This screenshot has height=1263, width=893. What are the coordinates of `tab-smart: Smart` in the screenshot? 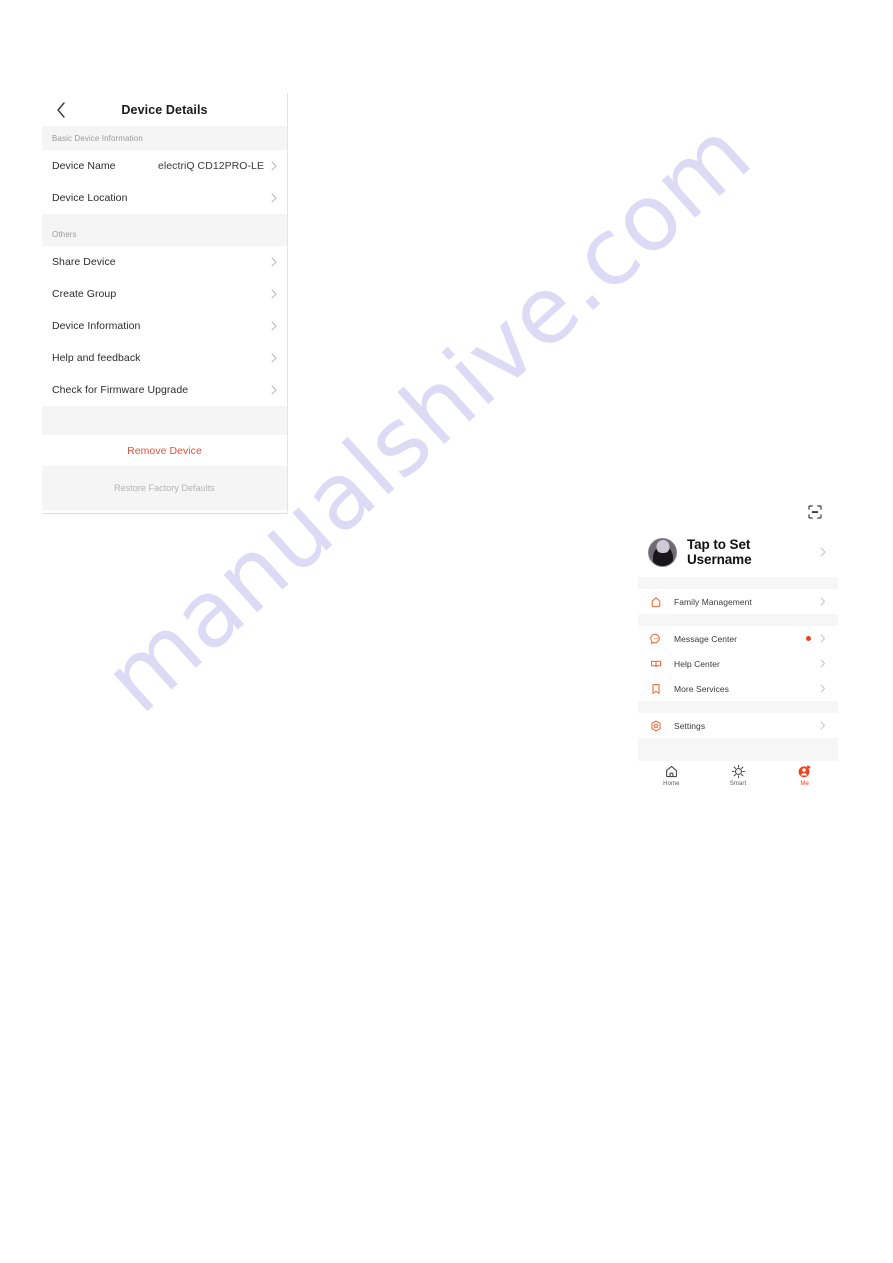 It's located at (738, 775).